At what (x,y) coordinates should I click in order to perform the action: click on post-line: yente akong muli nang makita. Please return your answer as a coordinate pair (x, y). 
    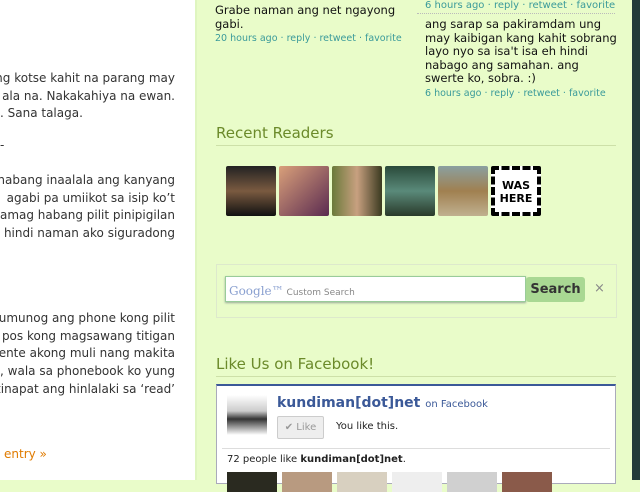
    Looking at the image, I should click on (87, 353).